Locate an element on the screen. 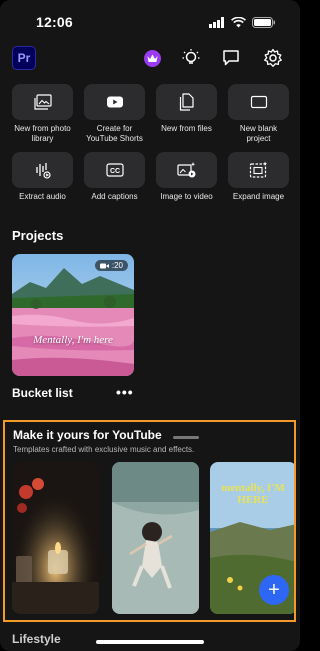 The image size is (320, 651). youtube-shorts-icon is located at coordinates (114, 102).